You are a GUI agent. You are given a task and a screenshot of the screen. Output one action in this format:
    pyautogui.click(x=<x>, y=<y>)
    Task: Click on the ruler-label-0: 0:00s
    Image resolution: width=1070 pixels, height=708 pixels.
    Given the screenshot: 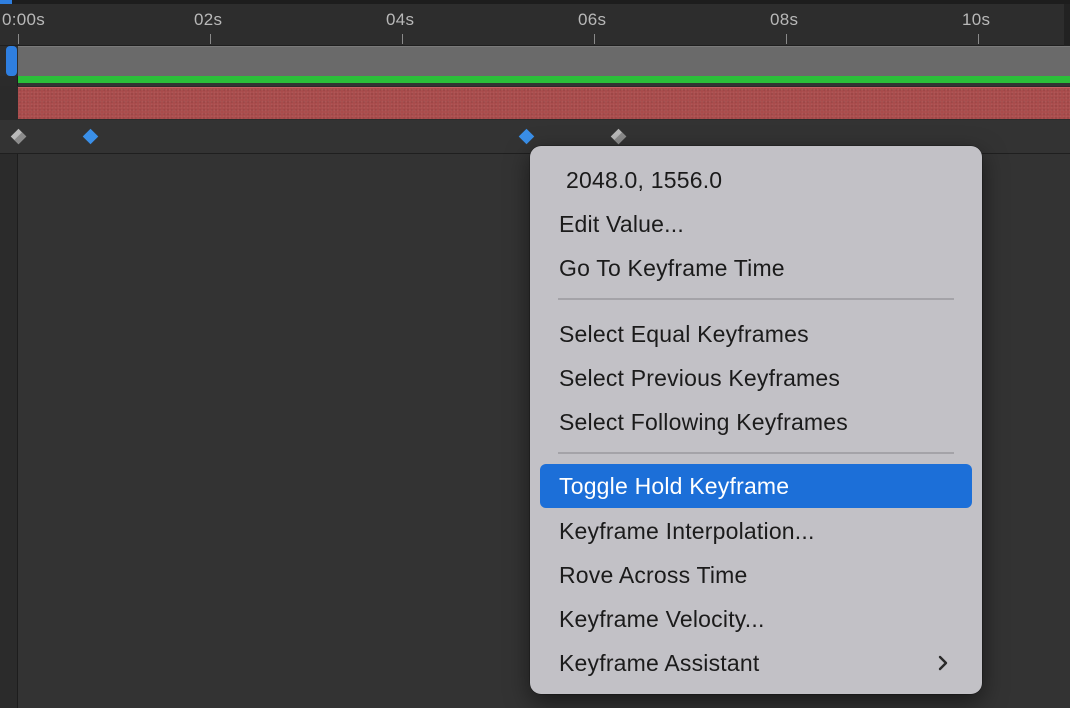 What is the action you would take?
    pyautogui.click(x=24, y=19)
    